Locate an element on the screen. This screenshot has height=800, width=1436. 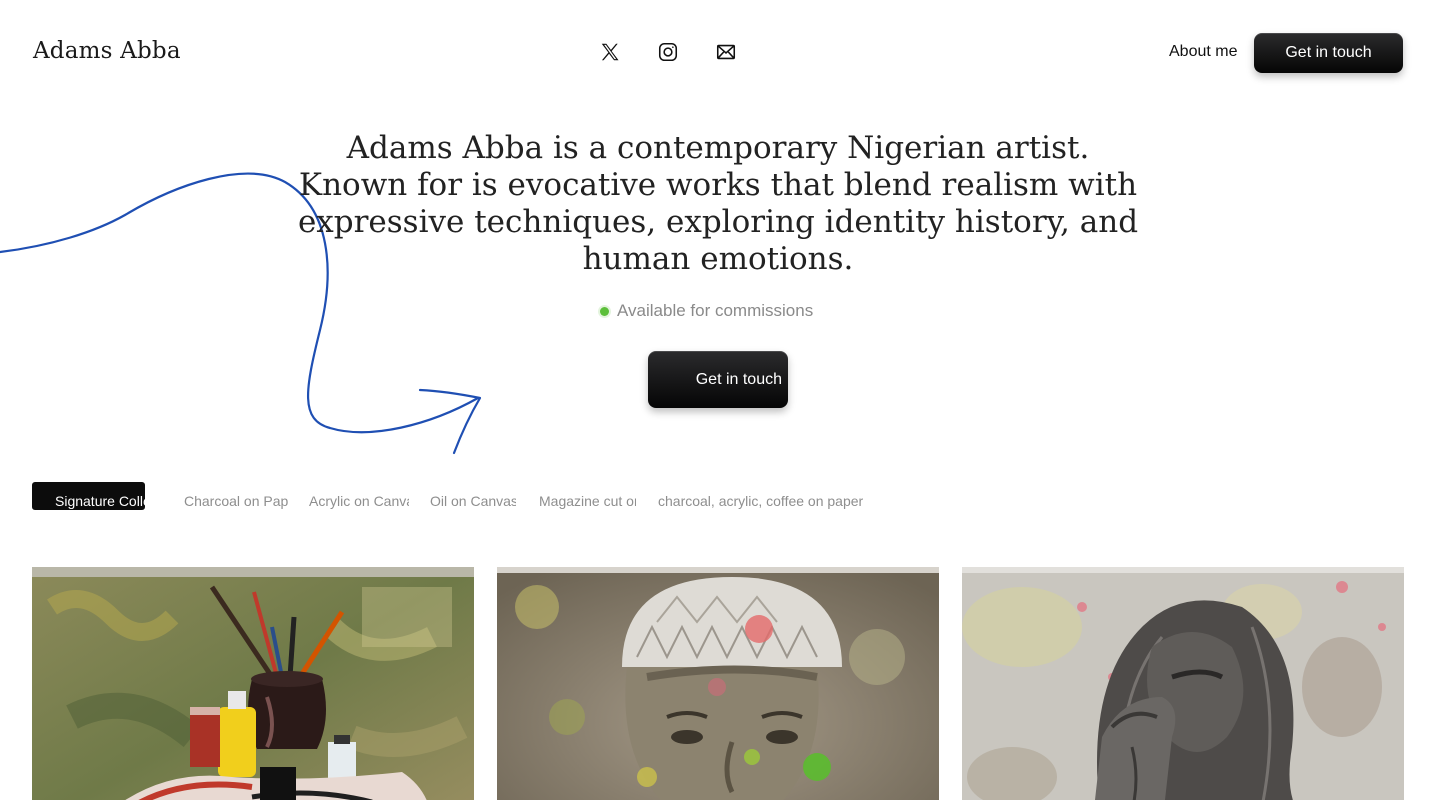
availability-status: Available for commissions is located at coordinates (706, 311).